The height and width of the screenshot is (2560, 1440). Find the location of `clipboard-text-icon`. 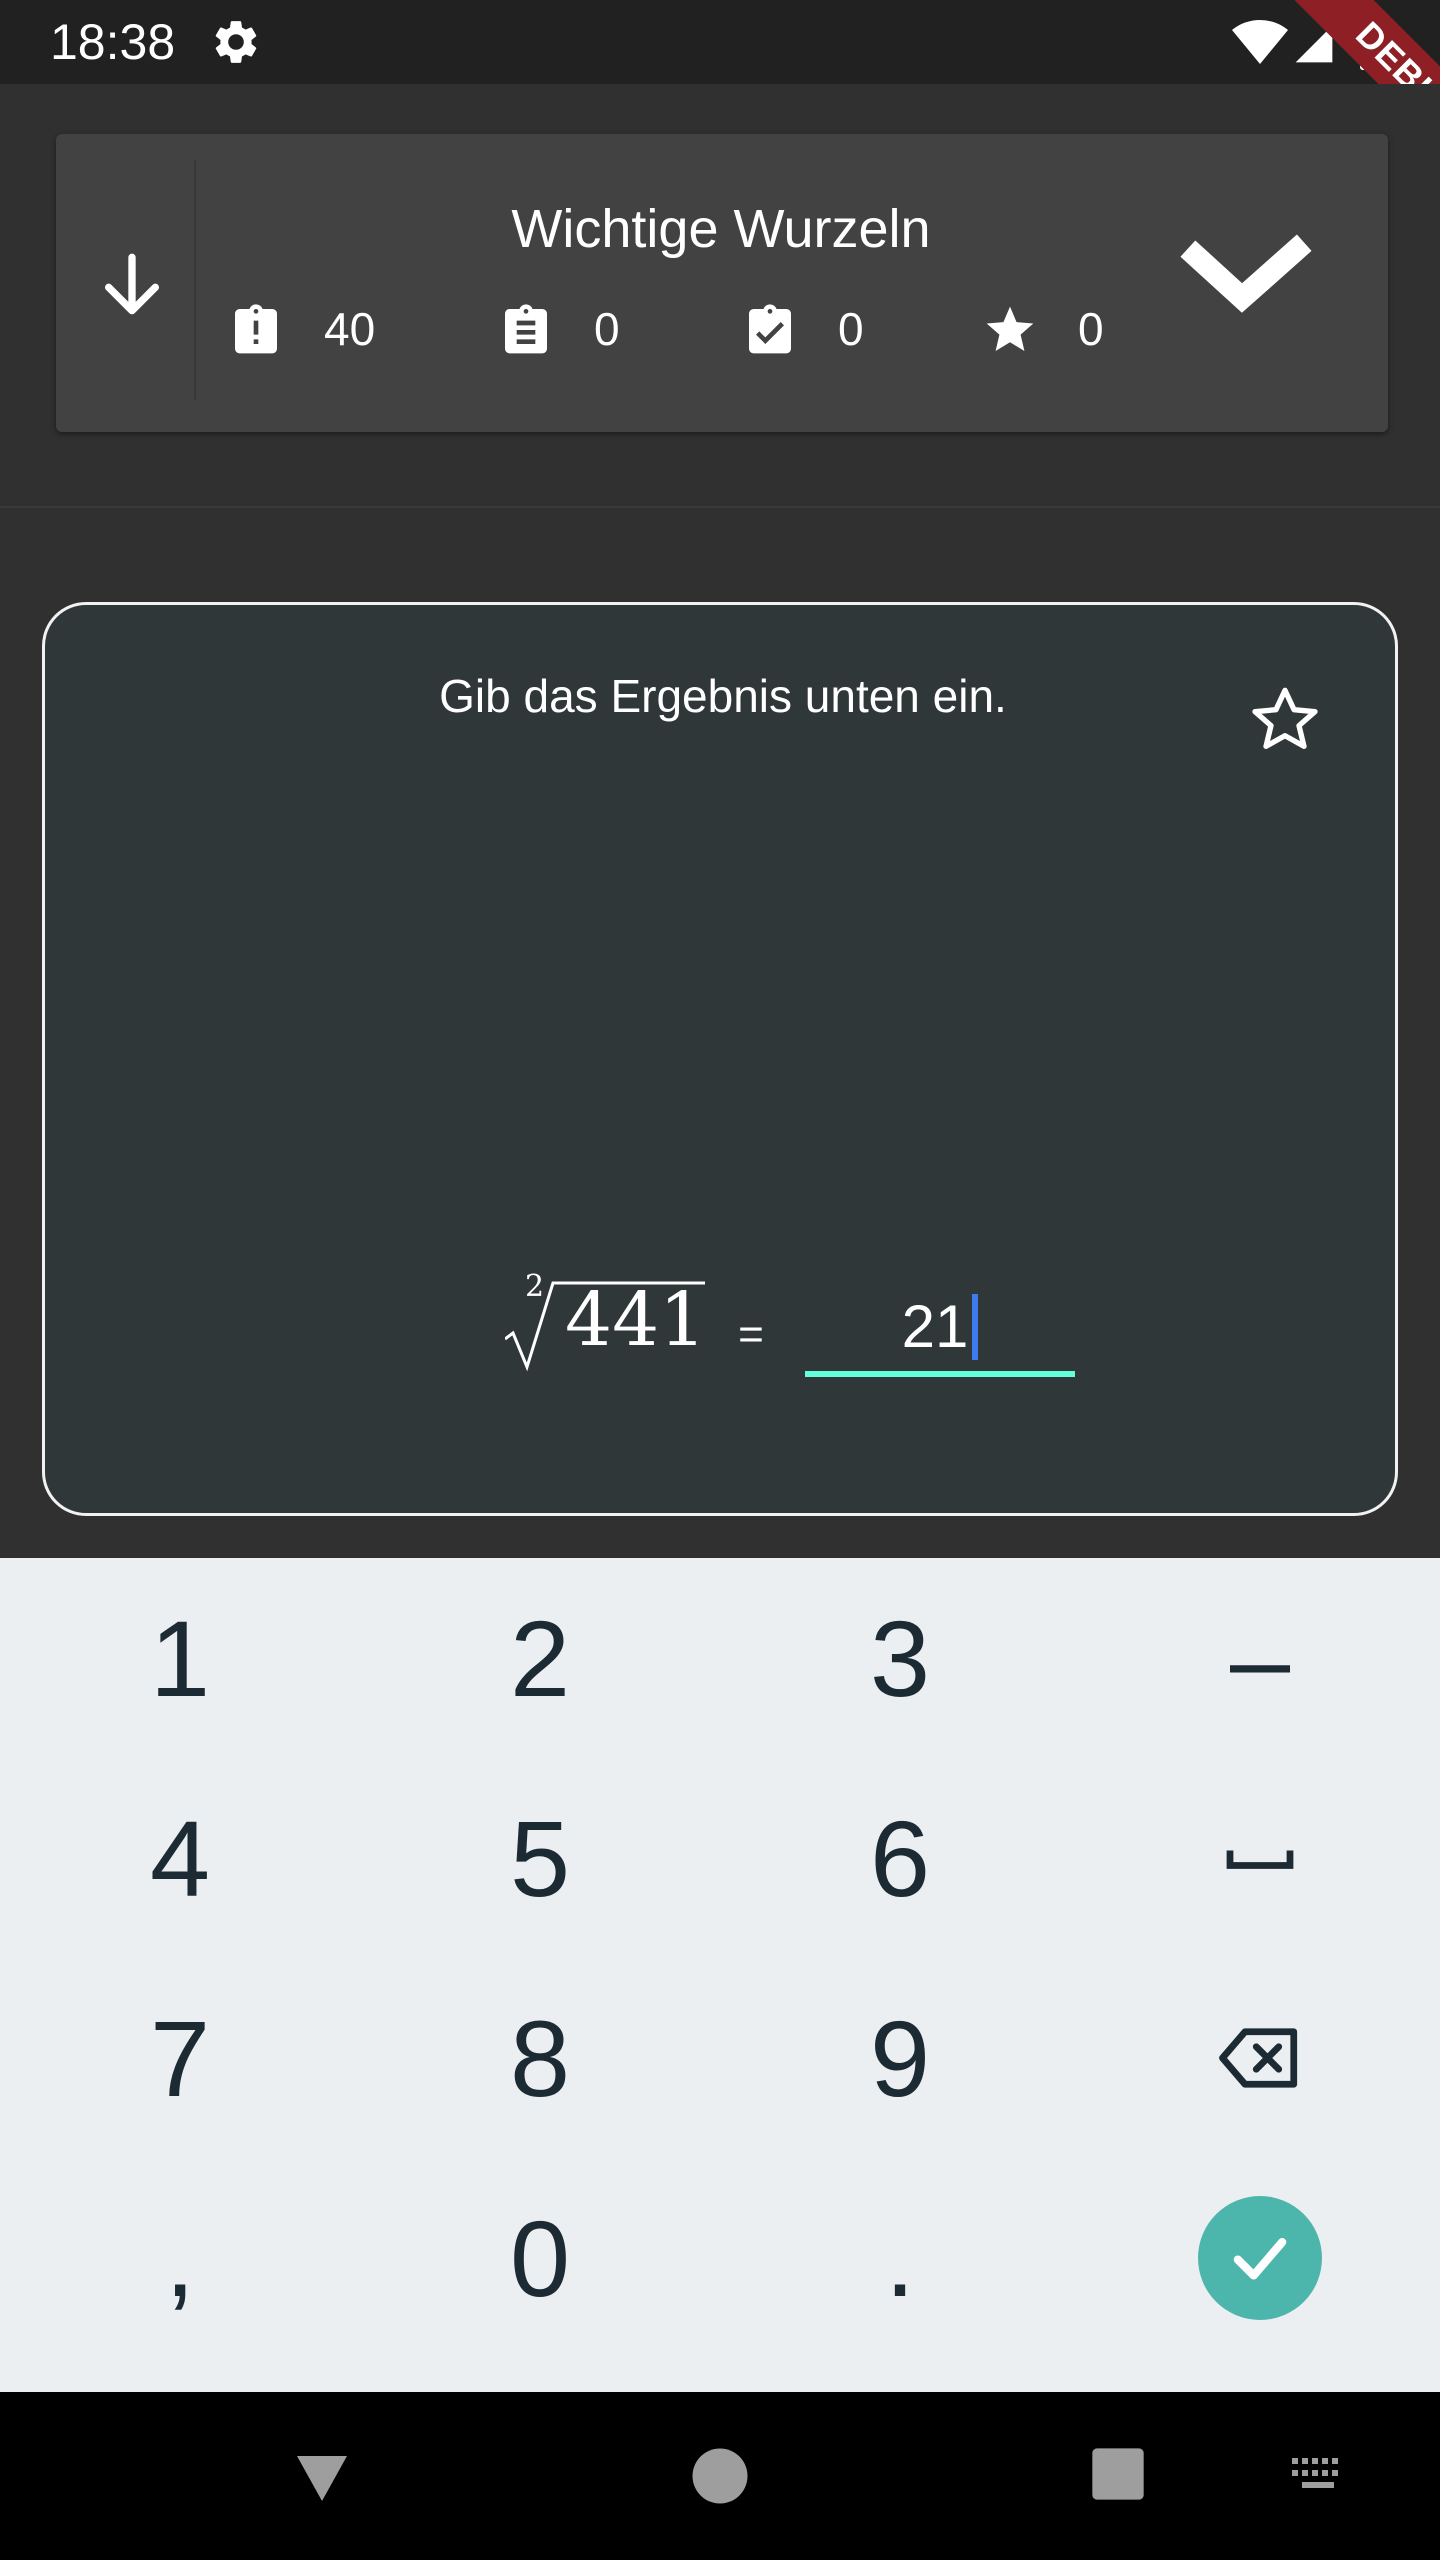

clipboard-text-icon is located at coordinates (526, 329).